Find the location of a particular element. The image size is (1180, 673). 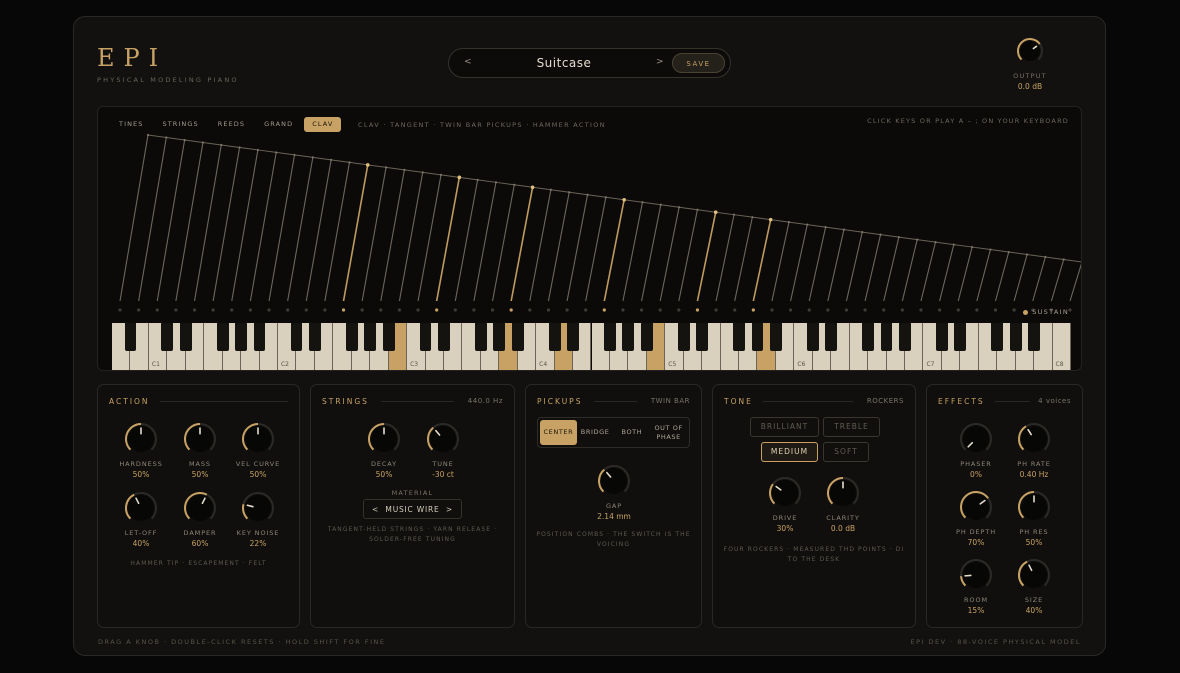

mass-knob: MASS 50% is located at coordinates (200, 450).